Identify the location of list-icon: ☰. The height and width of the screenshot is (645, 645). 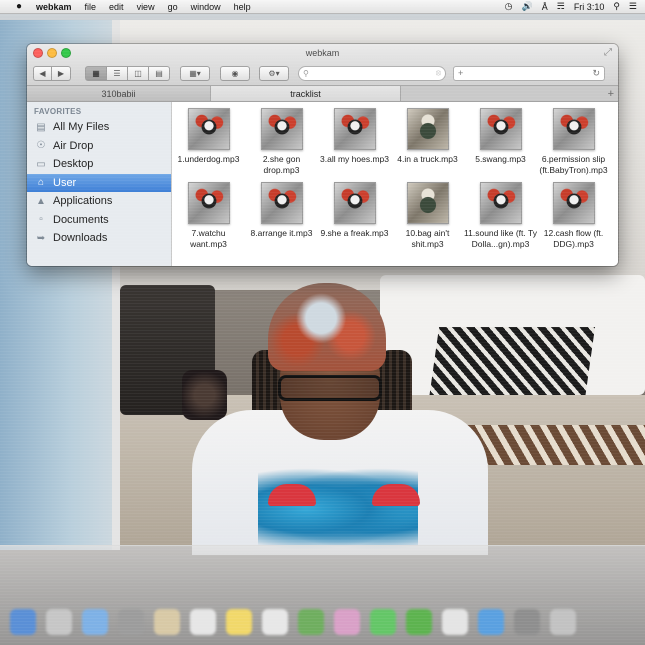
(117, 73).